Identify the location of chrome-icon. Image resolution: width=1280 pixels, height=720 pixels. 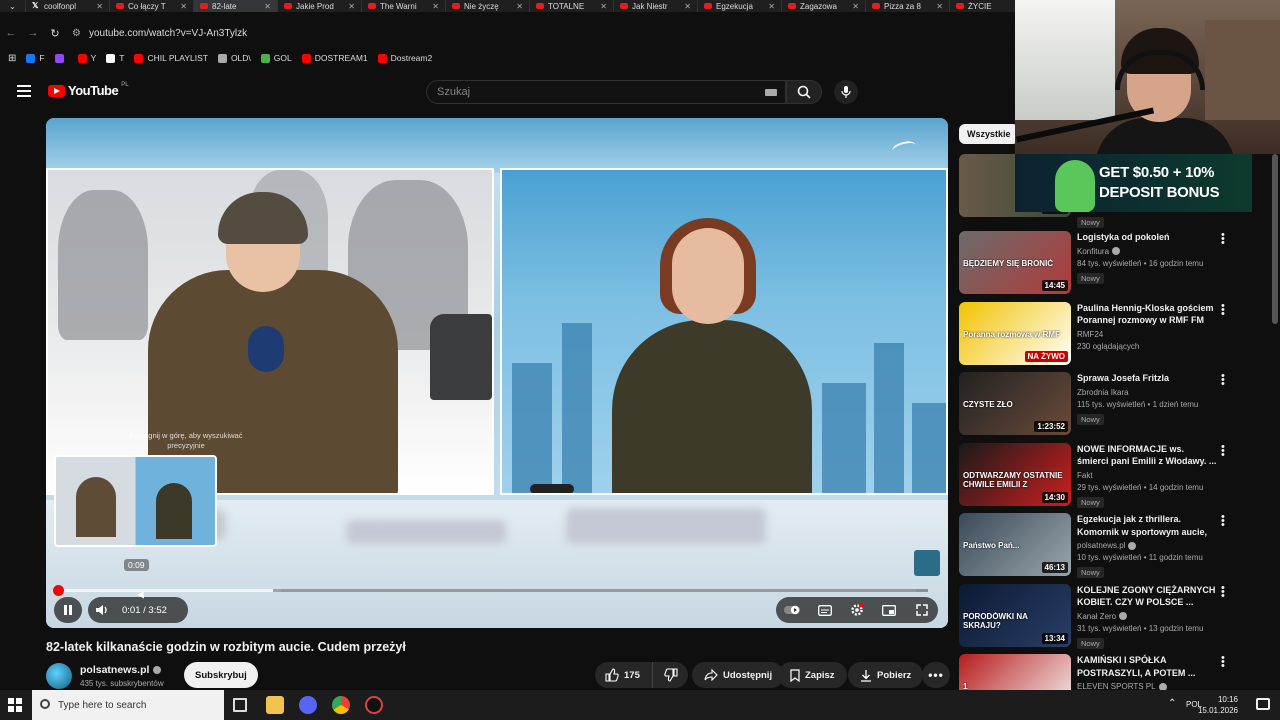
(341, 705).